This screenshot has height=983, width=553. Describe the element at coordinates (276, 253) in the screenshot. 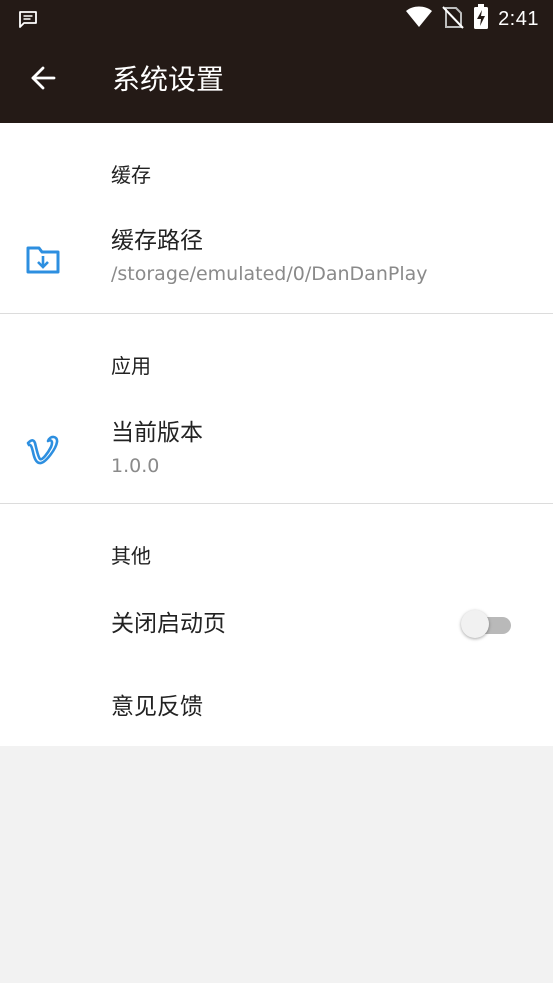

I see `pref-cache-path: 缓存路径 /storage/emulated/0/DanDanPlay` at that location.